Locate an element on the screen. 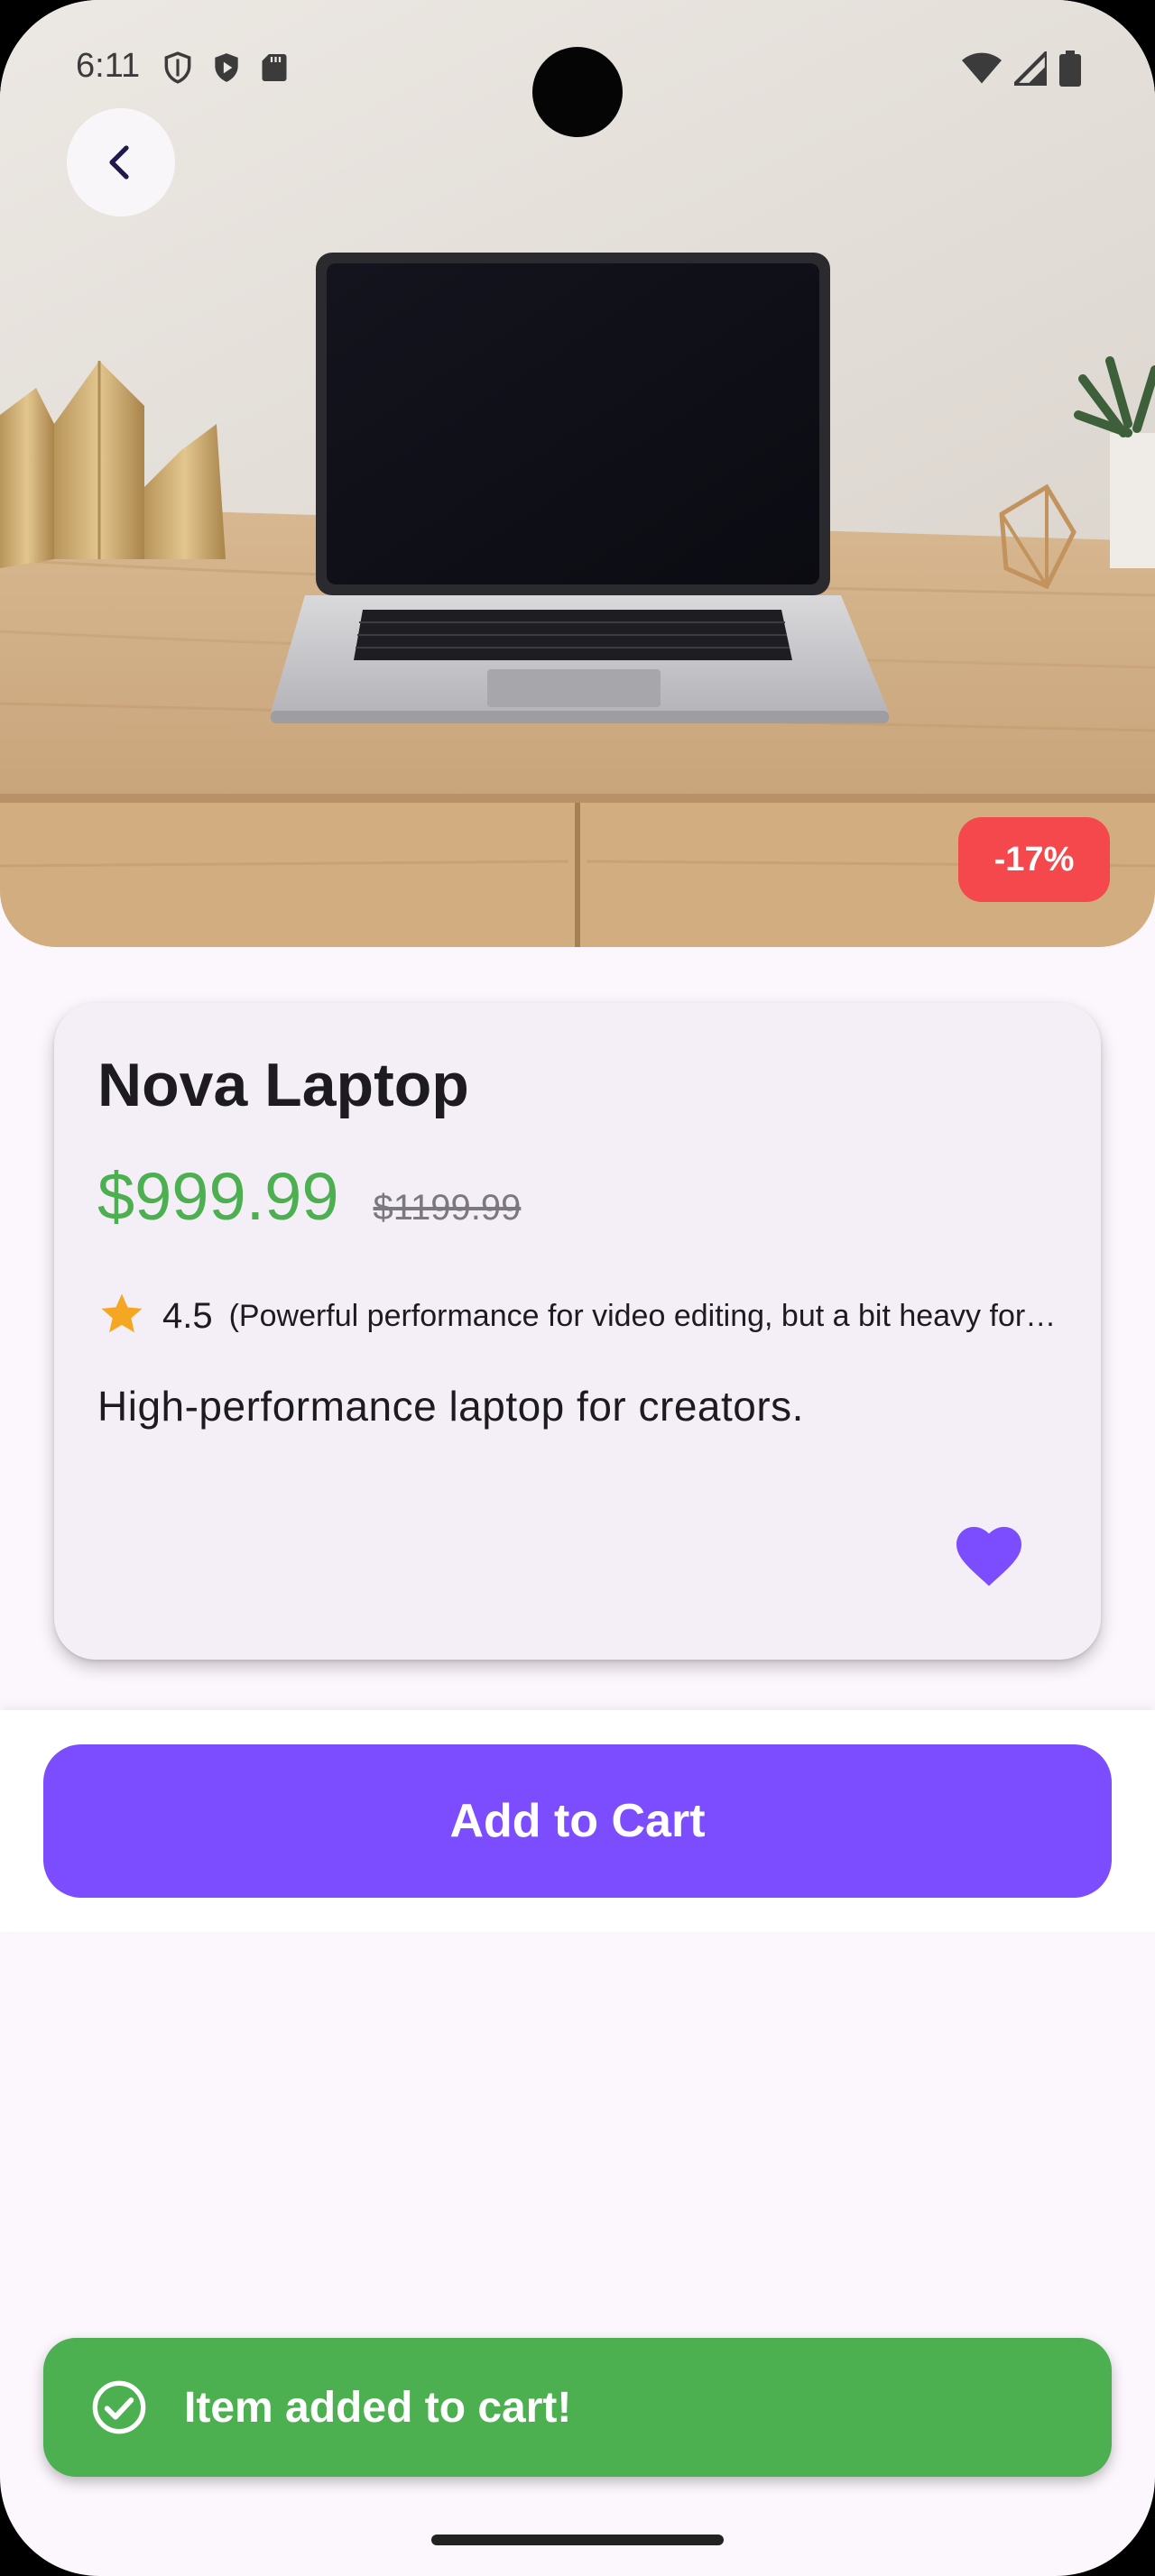  rating-value: 4.5 is located at coordinates (187, 1316).